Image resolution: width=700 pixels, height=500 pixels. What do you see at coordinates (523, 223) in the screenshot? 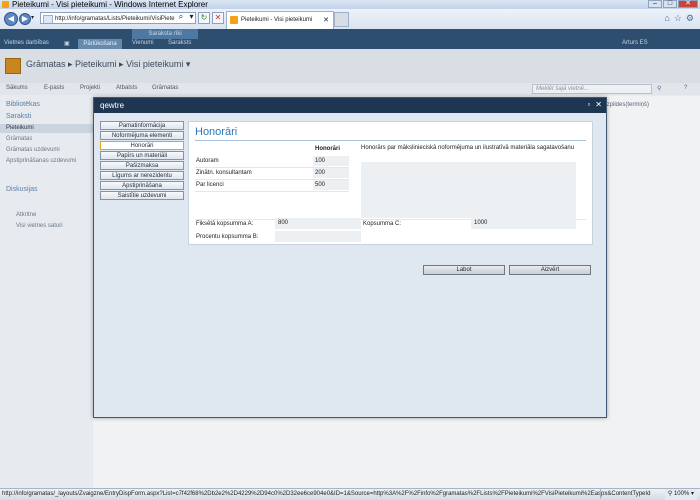
I see `total-c-value: 1000` at bounding box center [523, 223].